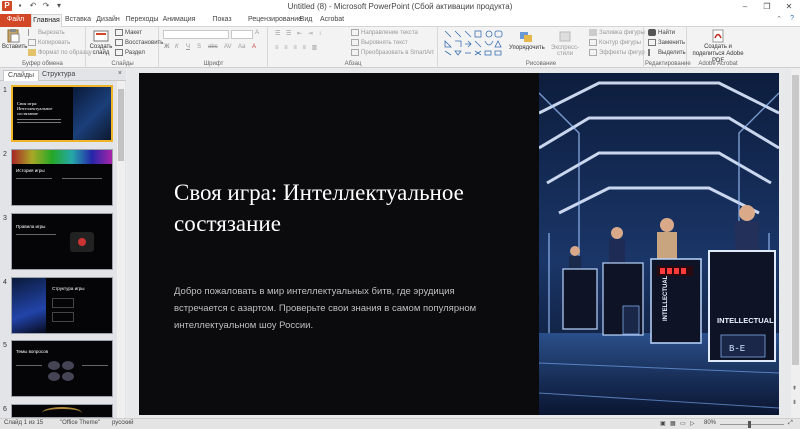  Describe the element at coordinates (108, 20) in the screenshot. I see `tab-design: Дизайн` at that location.